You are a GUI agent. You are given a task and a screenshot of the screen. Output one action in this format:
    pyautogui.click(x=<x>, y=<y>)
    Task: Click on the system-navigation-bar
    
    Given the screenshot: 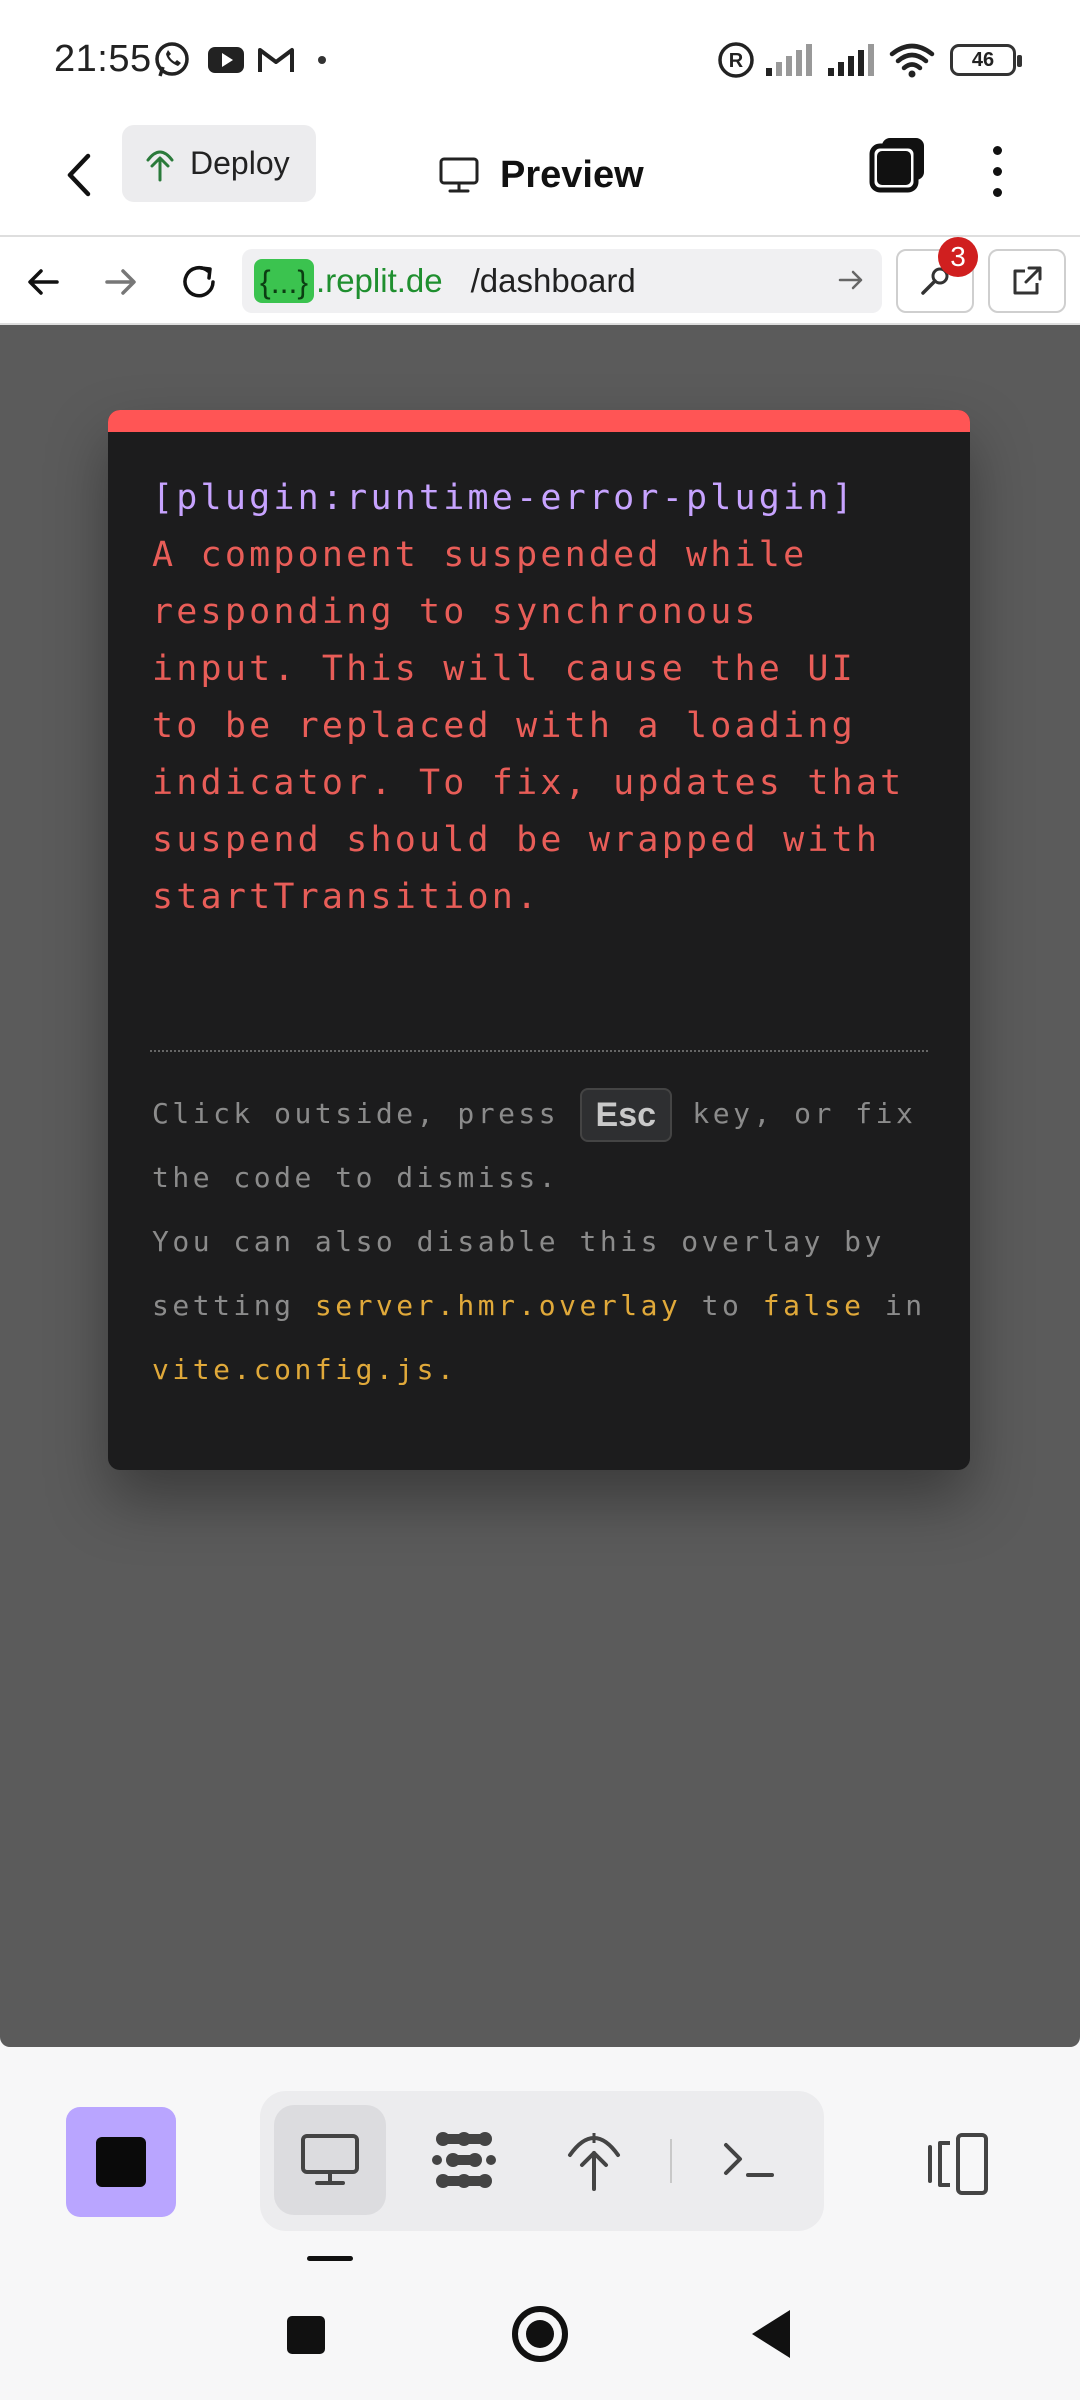 What is the action you would take?
    pyautogui.click(x=540, y=2335)
    